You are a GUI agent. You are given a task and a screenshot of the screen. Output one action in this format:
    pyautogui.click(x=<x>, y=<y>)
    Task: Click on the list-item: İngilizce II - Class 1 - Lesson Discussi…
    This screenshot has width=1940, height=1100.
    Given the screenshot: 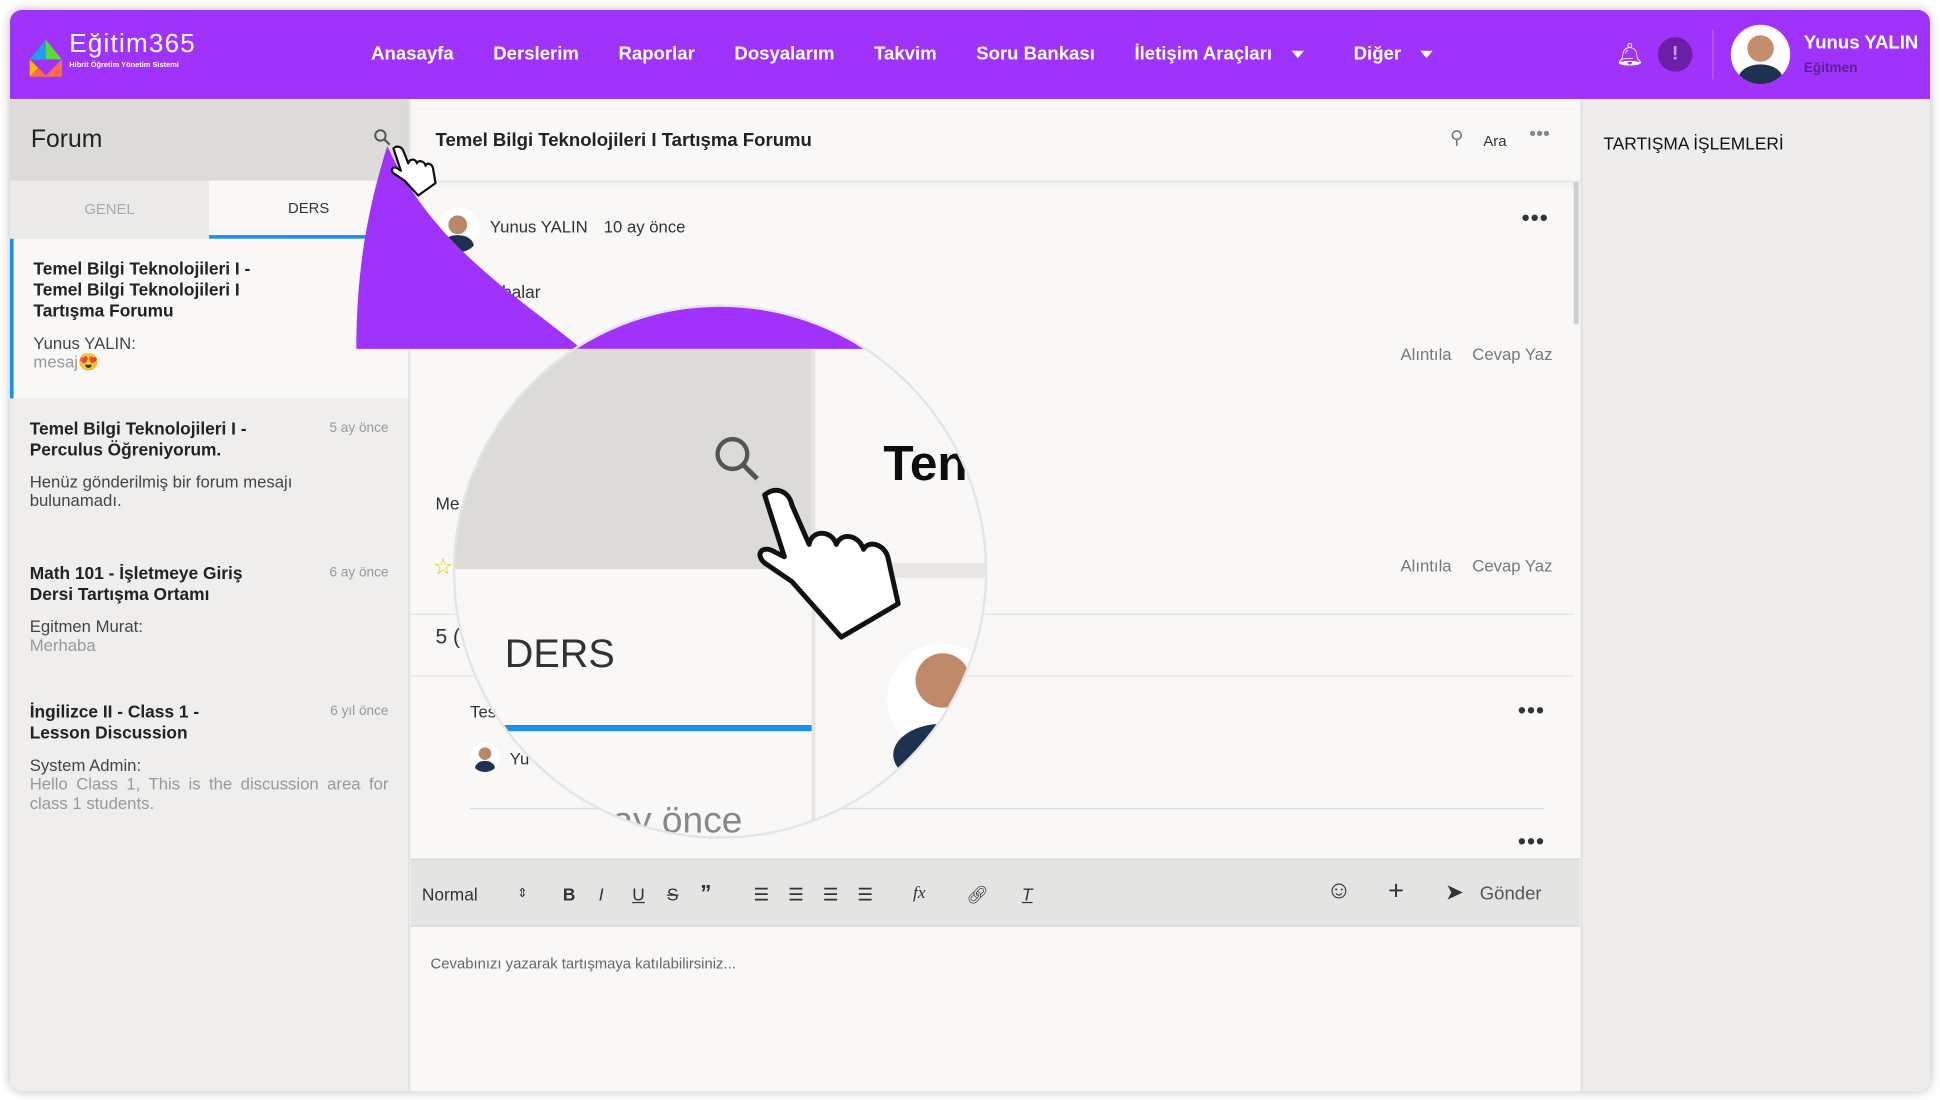 What is the action you would take?
    pyautogui.click(x=209, y=757)
    